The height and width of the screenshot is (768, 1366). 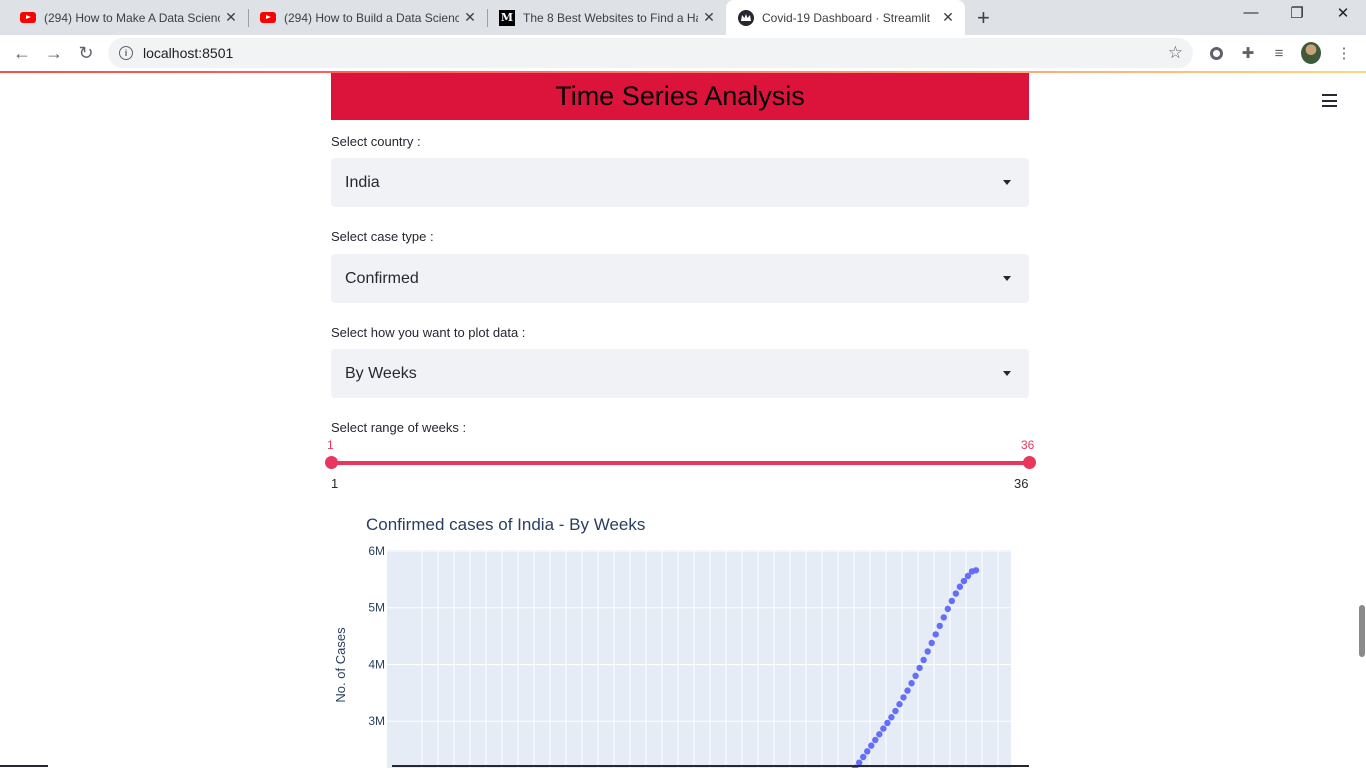 I want to click on plot-mode-label: Select how you want to plot data :, so click(x=428, y=332).